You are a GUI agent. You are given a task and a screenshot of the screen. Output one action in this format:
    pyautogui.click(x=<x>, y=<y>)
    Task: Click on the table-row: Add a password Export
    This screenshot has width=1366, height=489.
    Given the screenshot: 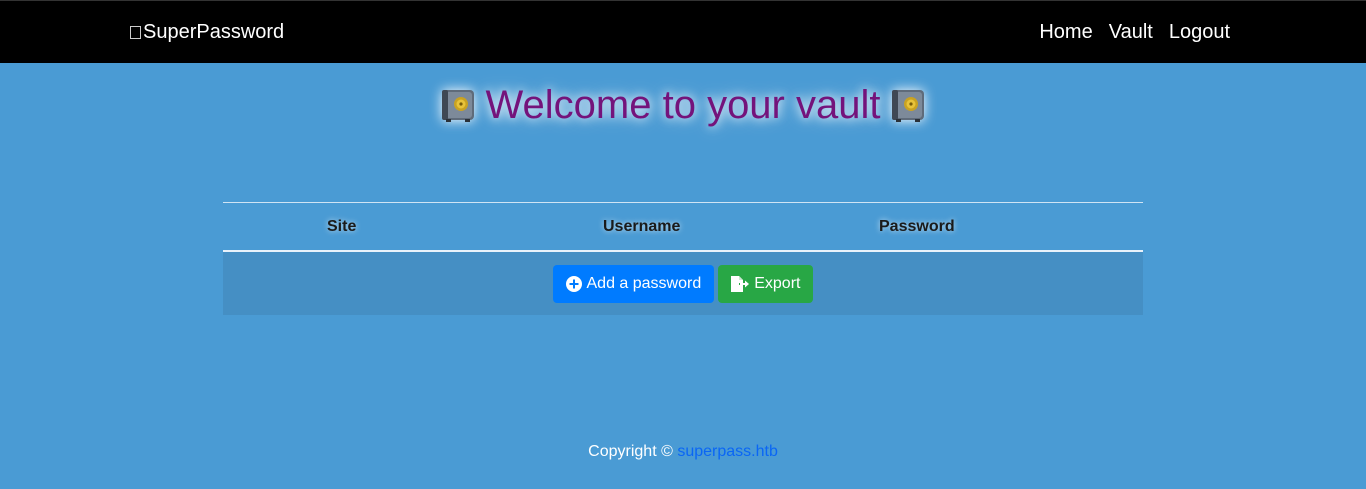 What is the action you would take?
    pyautogui.click(x=683, y=283)
    